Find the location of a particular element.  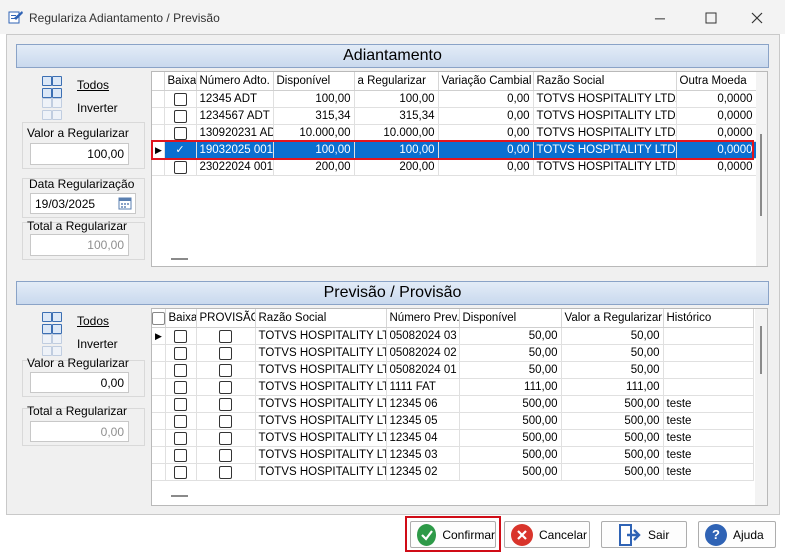

close-icon is located at coordinates (757, 18).